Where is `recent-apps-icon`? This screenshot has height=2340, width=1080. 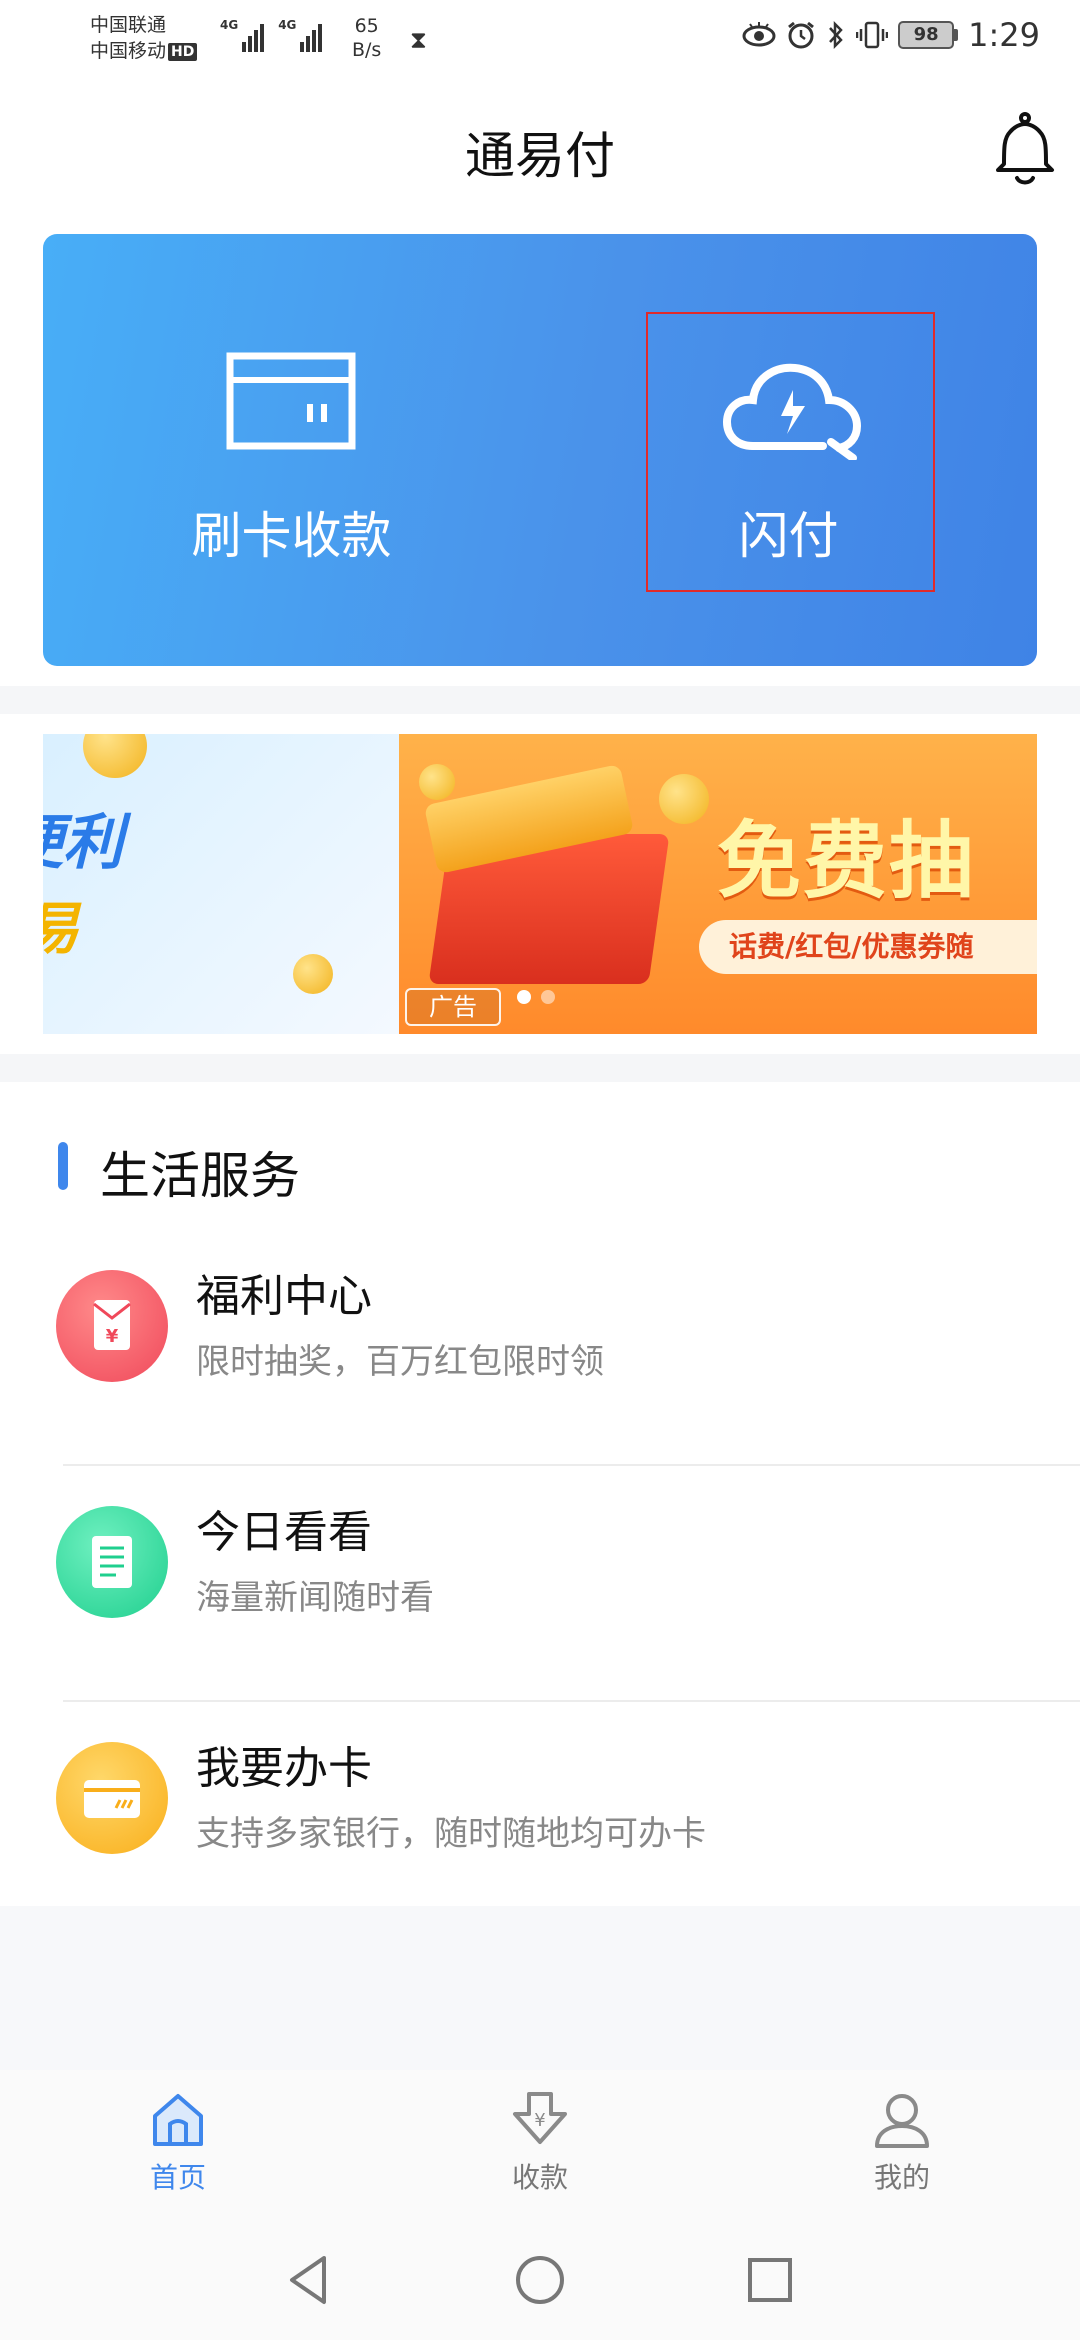 recent-apps-icon is located at coordinates (770, 2280).